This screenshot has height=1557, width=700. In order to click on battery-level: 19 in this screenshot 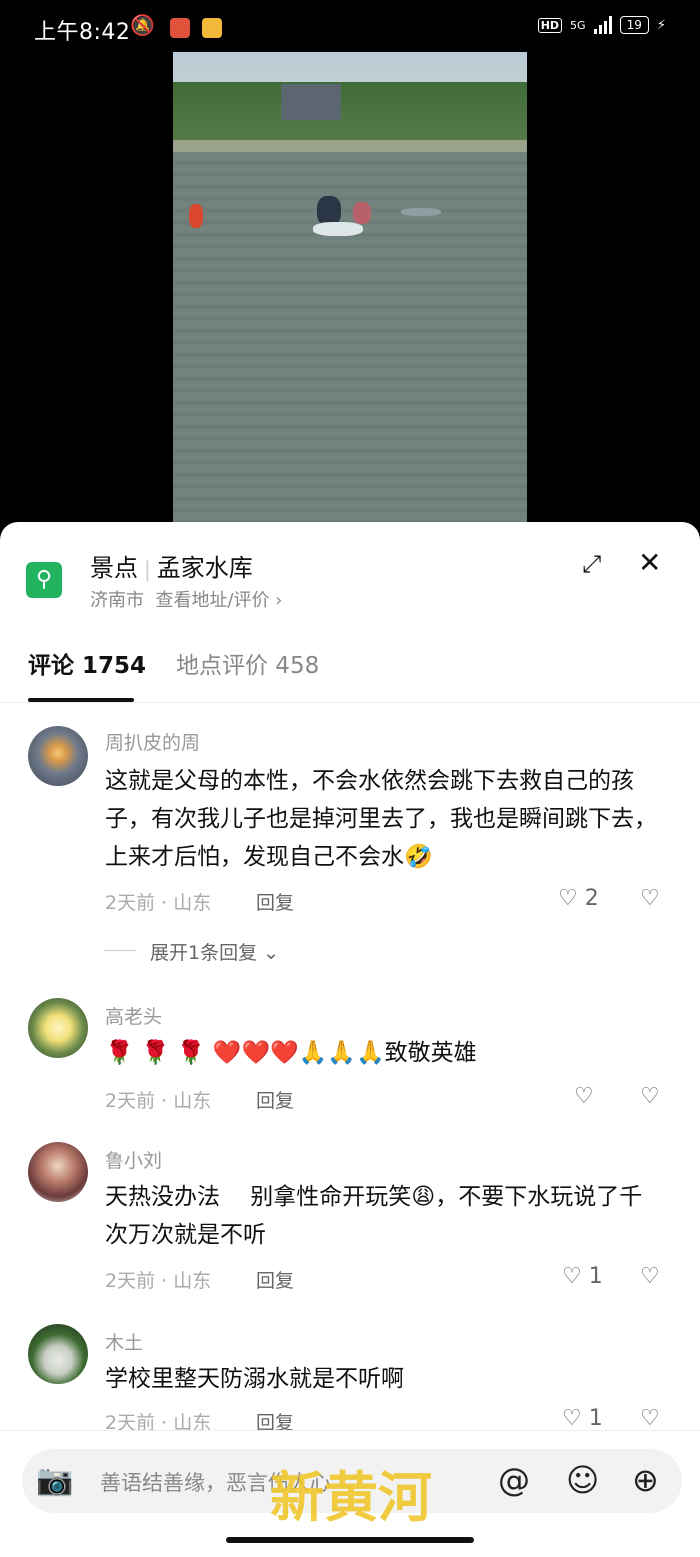, I will do `click(634, 25)`.